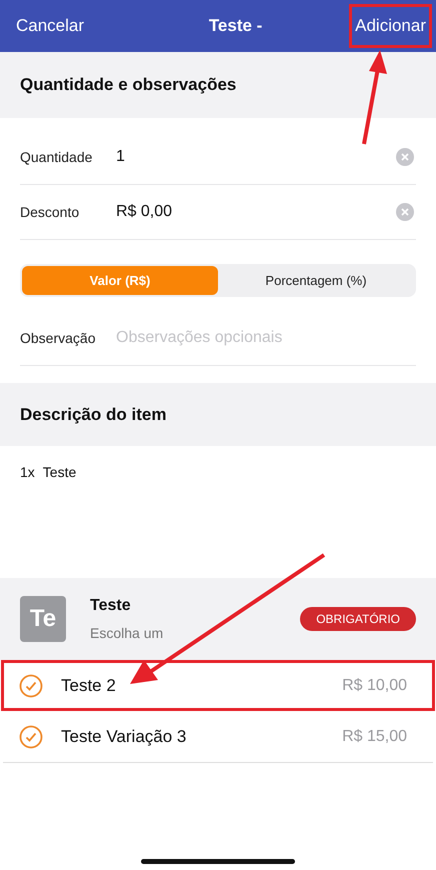 This screenshot has height=870, width=436. I want to click on item-name: Teste, so click(59, 472).